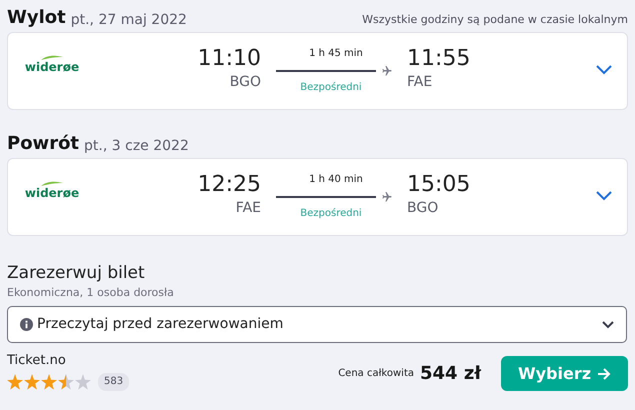  What do you see at coordinates (336, 180) in the screenshot?
I see `flight-duration: 1 h 40 min` at bounding box center [336, 180].